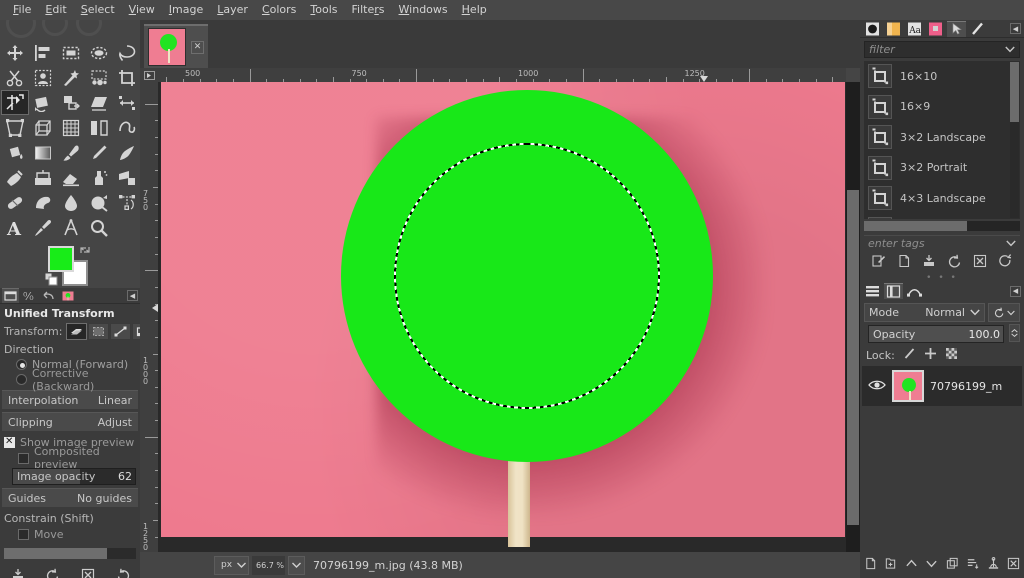 The image size is (1024, 578). What do you see at coordinates (43, 77) in the screenshot?
I see `foreground-select-tool` at bounding box center [43, 77].